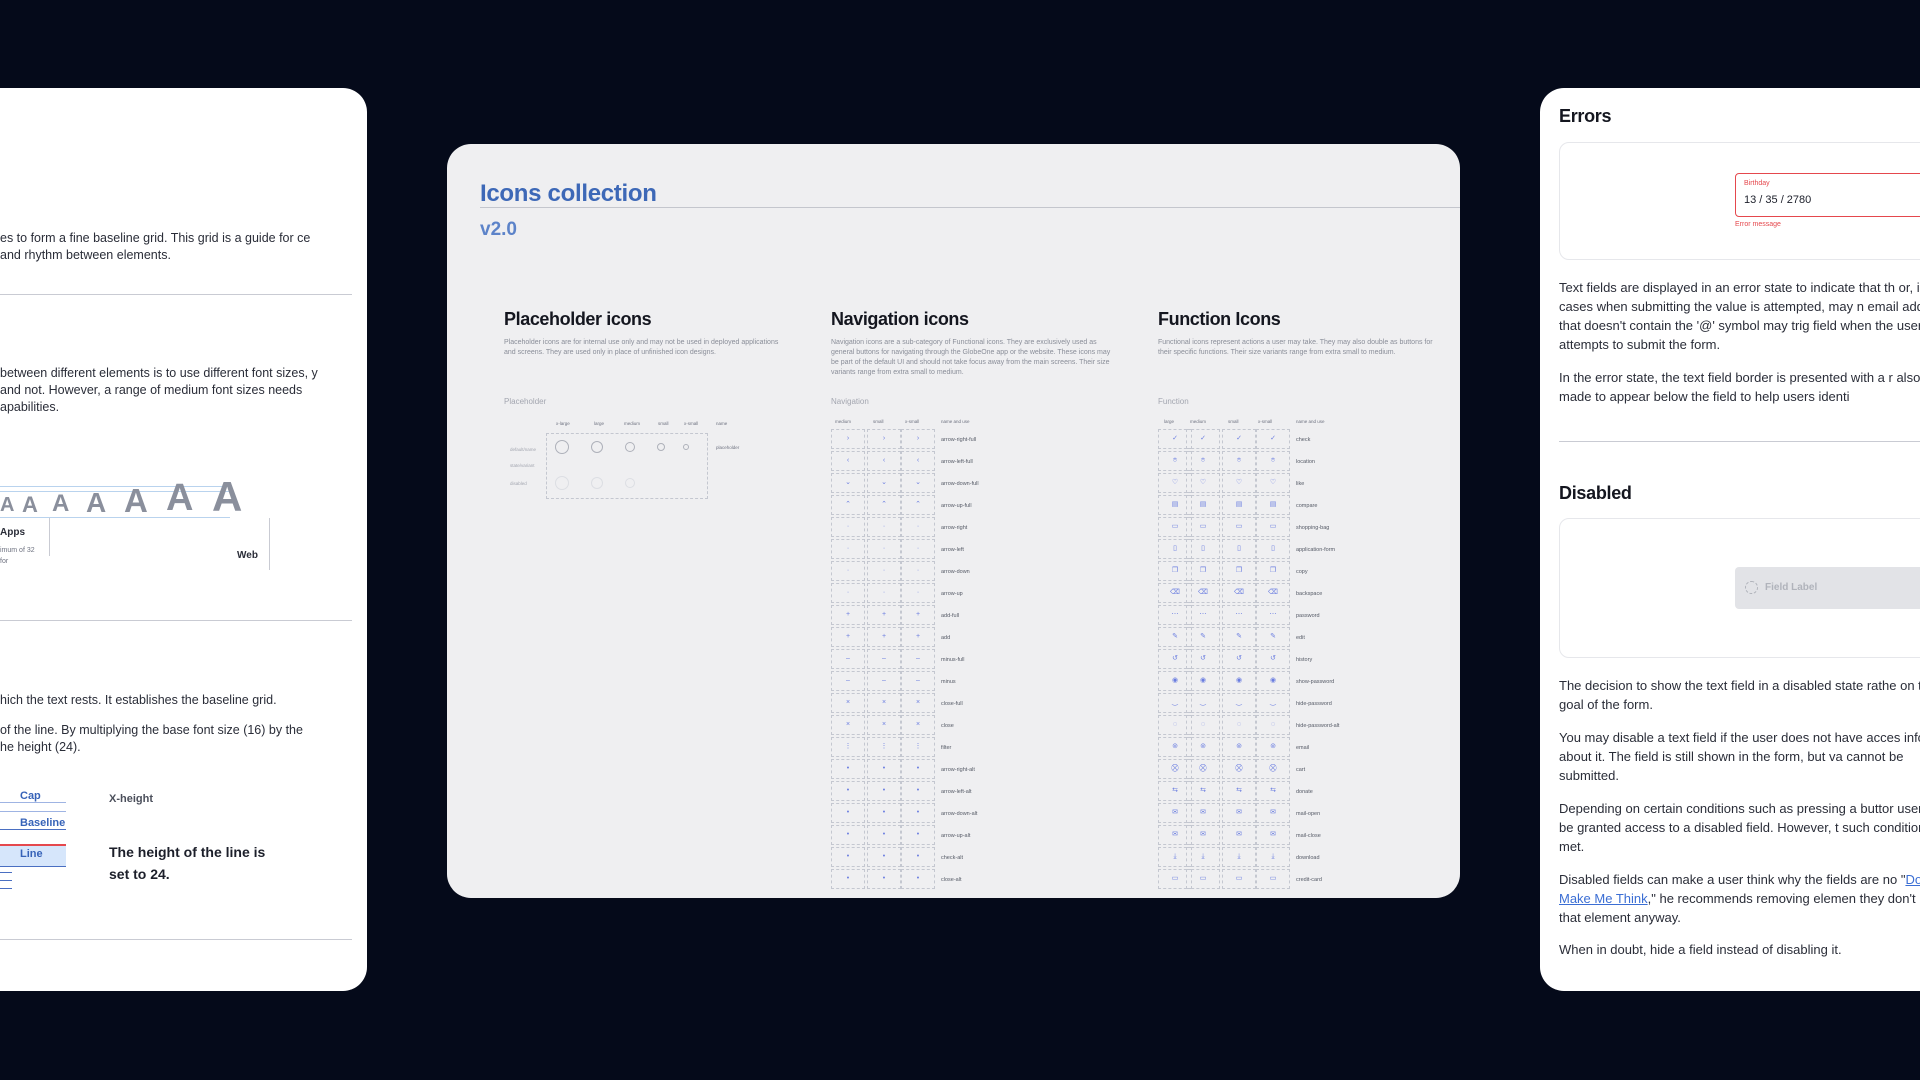 The width and height of the screenshot is (1920, 1080). I want to click on icon-row-check: ✓ ✓ ✓ ✓ check, so click(1299, 440).